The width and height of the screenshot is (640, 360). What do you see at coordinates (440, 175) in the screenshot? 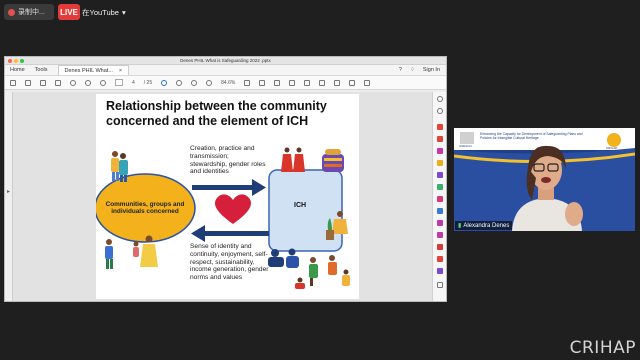
I see `combine-files-icon` at bounding box center [440, 175].